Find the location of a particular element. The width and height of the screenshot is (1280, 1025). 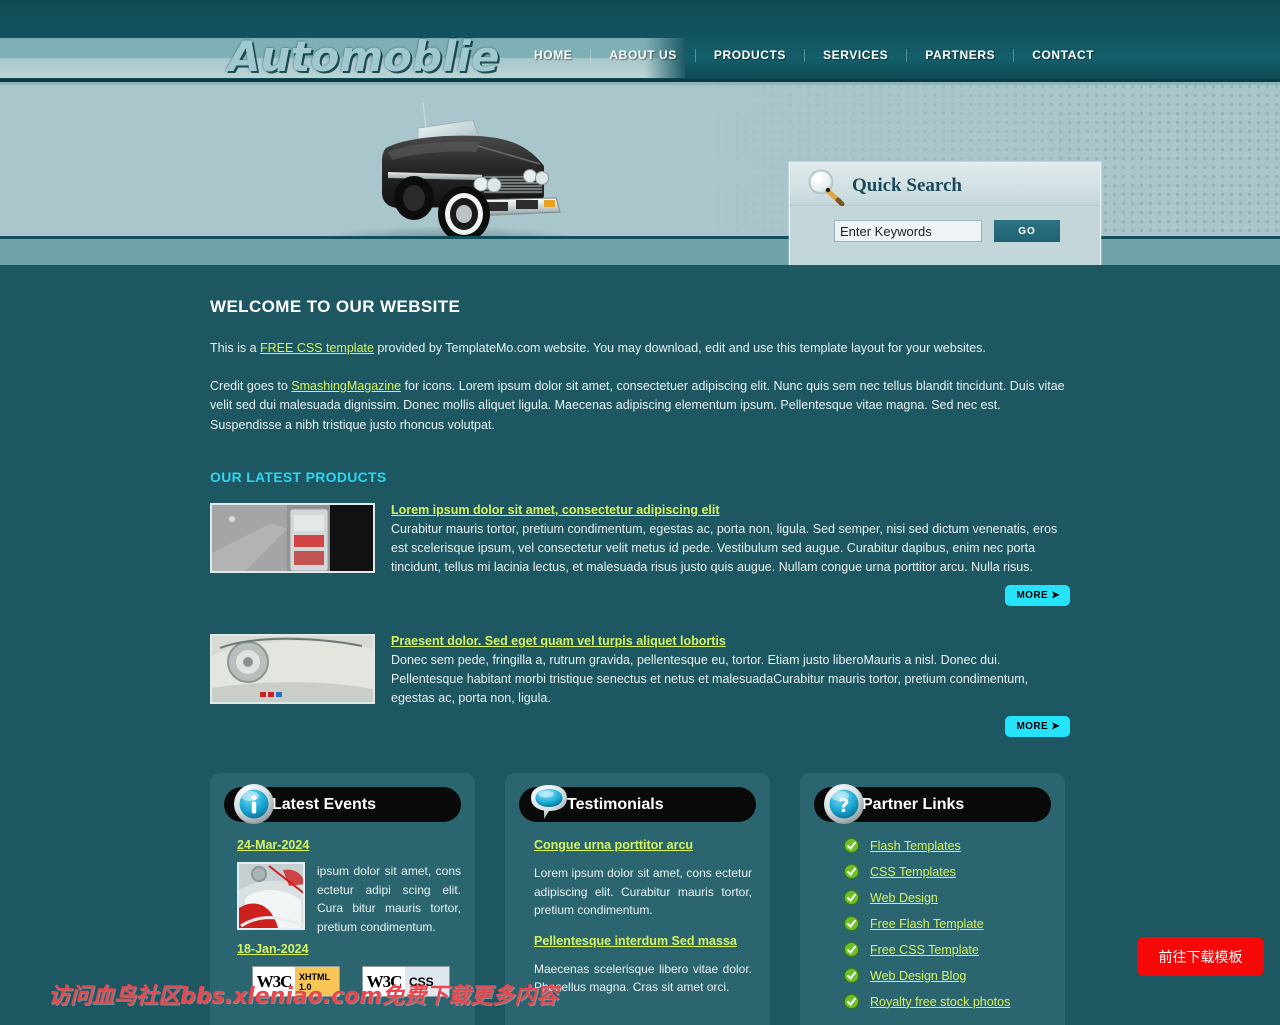

question-mark-icon: ? is located at coordinates (844, 804).